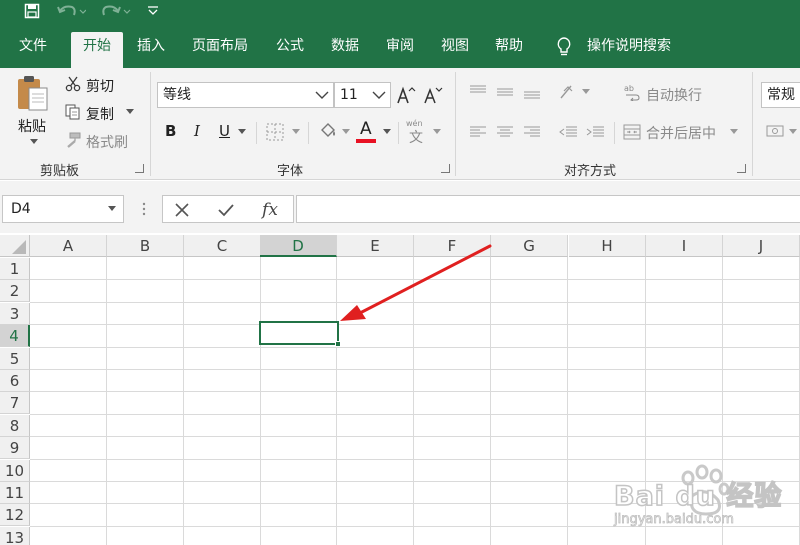  I want to click on font-launcher-icon, so click(445, 168).